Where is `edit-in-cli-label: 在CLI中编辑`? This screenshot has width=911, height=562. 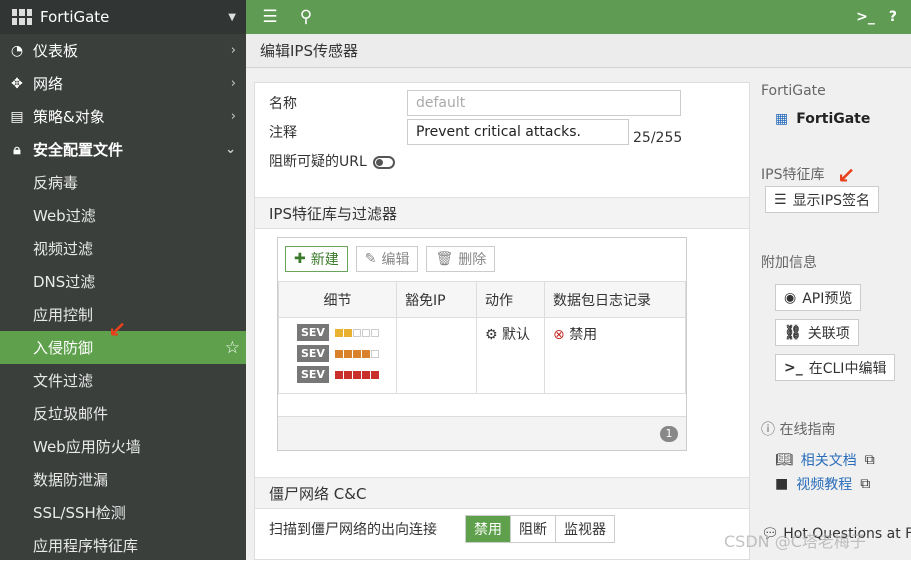
edit-in-cli-label: 在CLI中编辑 is located at coordinates (847, 368).